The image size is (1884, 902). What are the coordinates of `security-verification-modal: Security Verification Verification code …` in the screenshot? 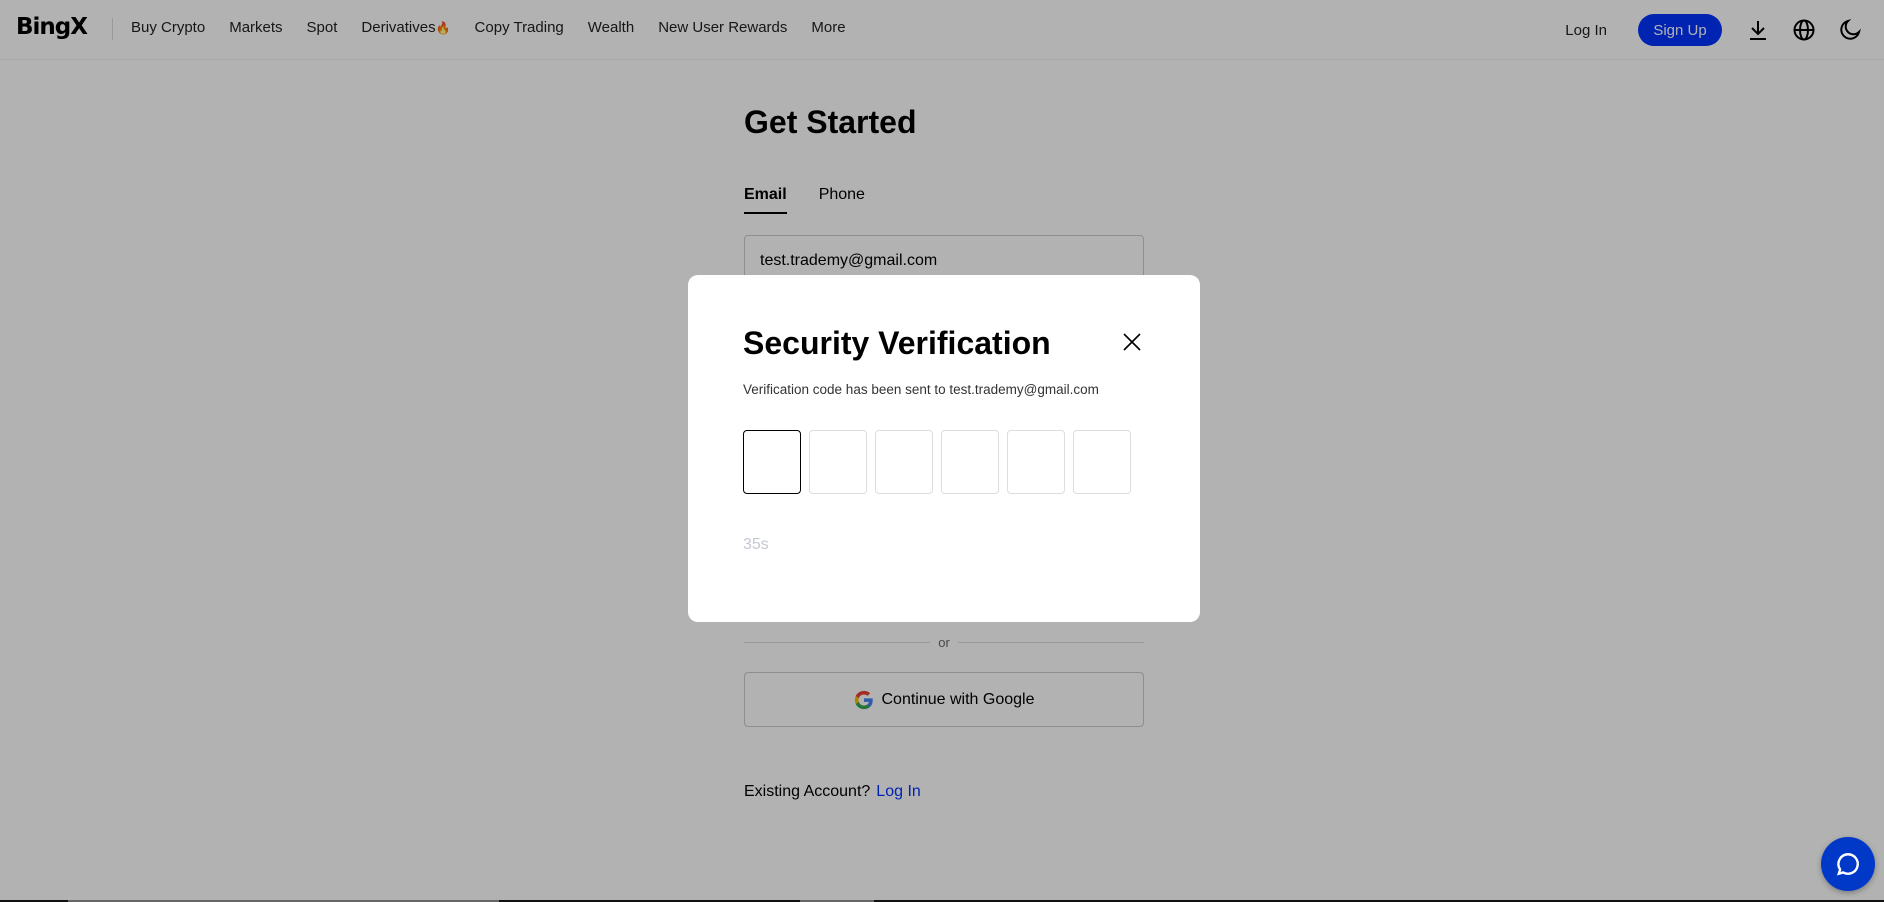 It's located at (944, 448).